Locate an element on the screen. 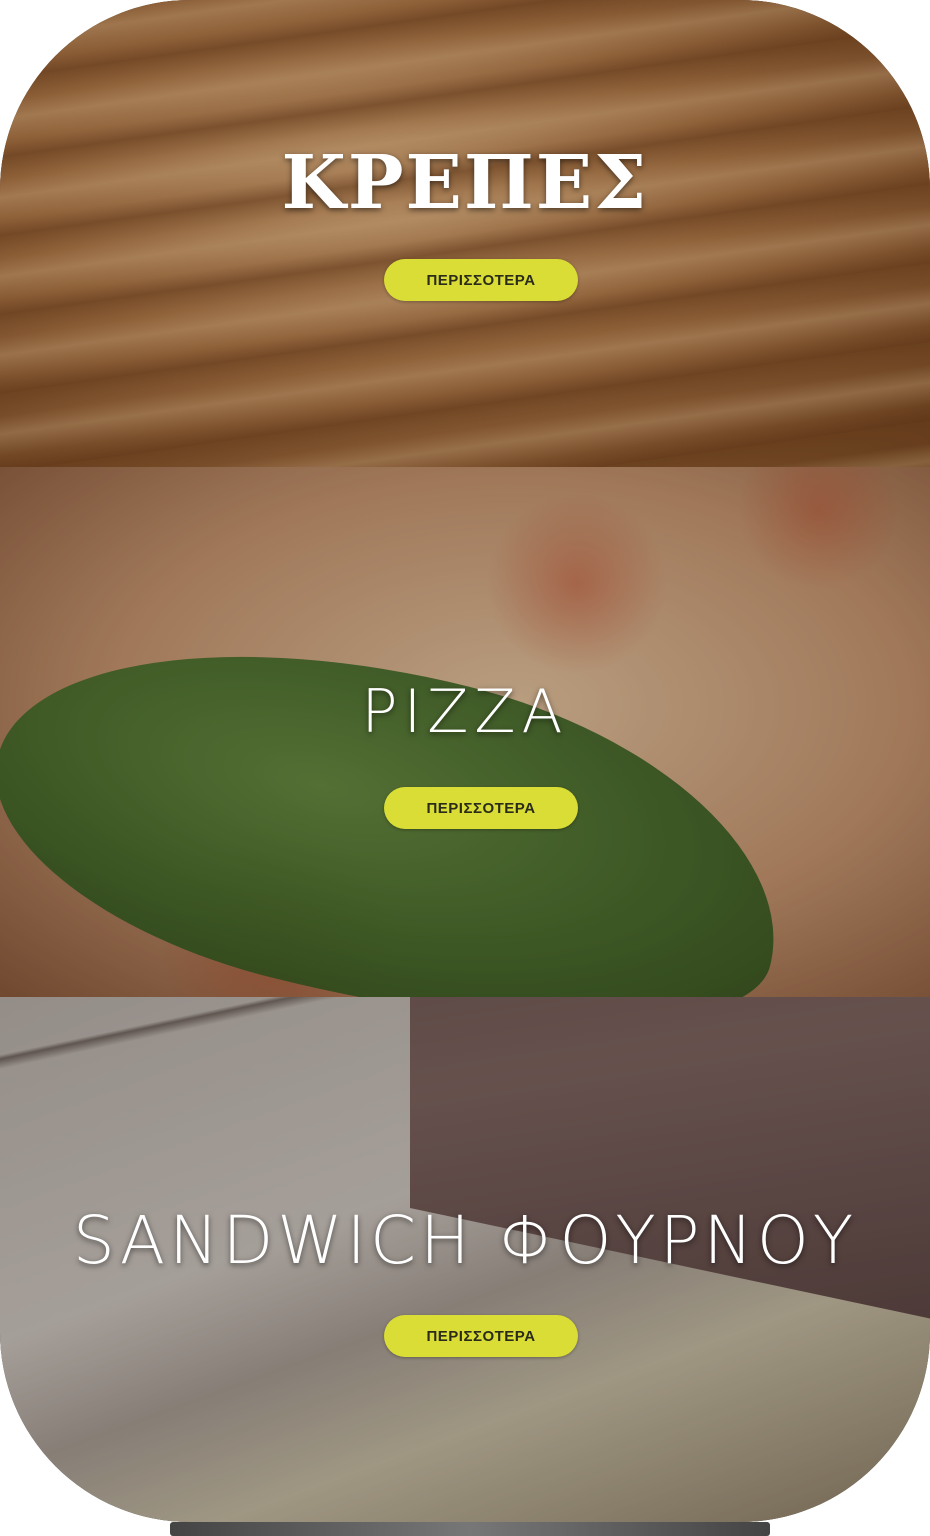  bottom-edge is located at coordinates (470, 1529).